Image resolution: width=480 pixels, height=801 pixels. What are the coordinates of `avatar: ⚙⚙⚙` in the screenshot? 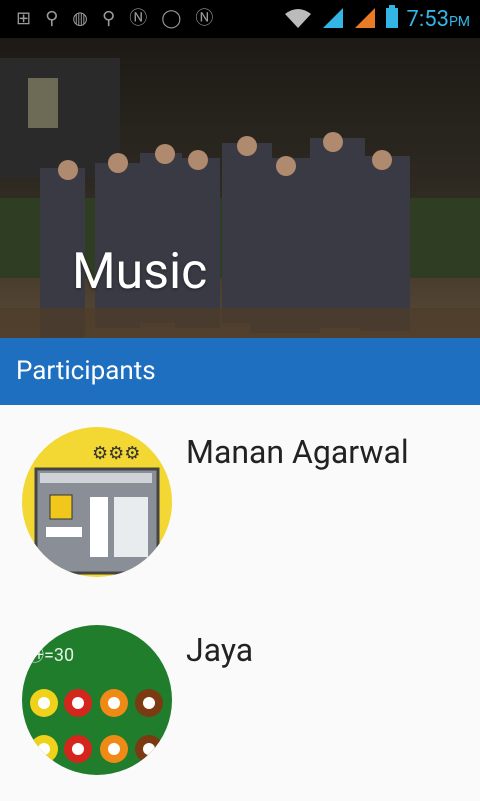 It's located at (97, 502).